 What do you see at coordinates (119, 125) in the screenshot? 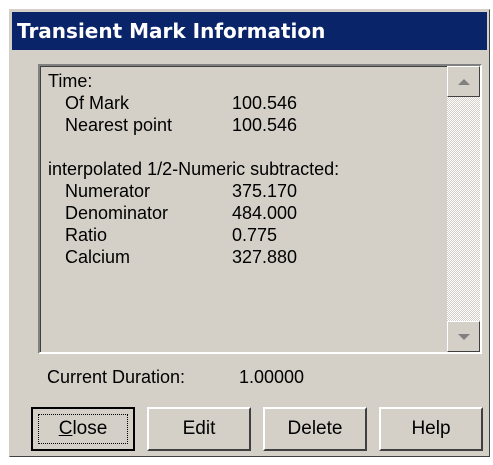
I see `nearest-point-label: Nearest point` at bounding box center [119, 125].